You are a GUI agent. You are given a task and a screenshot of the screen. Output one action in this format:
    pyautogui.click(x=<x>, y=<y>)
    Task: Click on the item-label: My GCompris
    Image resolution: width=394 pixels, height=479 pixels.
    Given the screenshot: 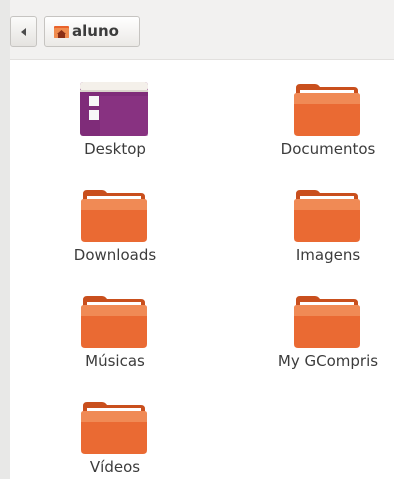 What is the action you would take?
    pyautogui.click(x=328, y=361)
    